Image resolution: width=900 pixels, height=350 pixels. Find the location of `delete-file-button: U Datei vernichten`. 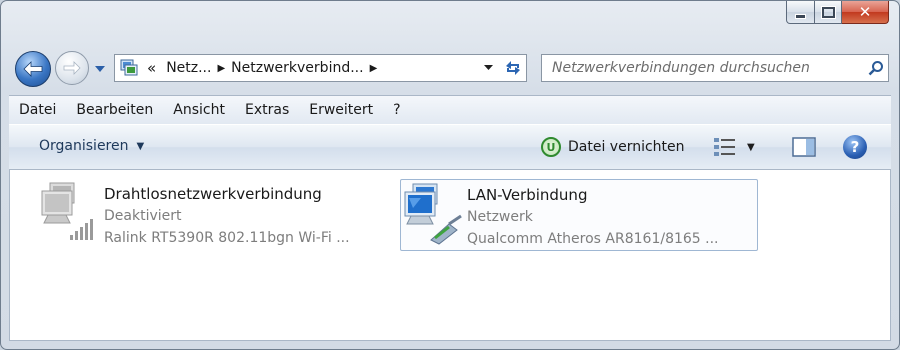

delete-file-button: U Datei vernichten is located at coordinates (613, 147).